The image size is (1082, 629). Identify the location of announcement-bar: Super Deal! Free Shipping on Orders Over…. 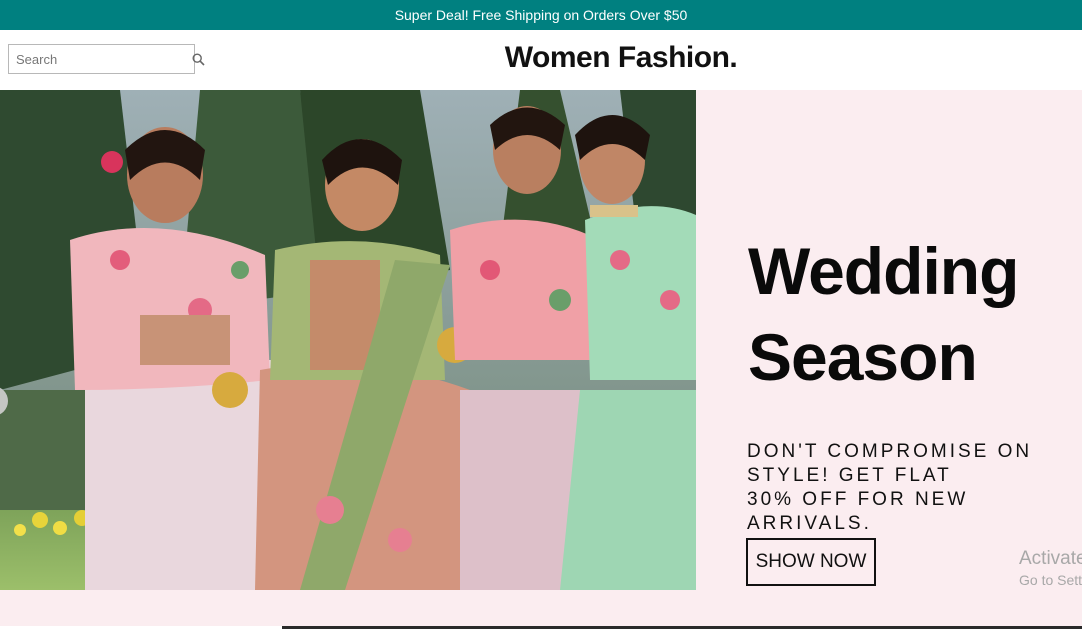
(541, 15).